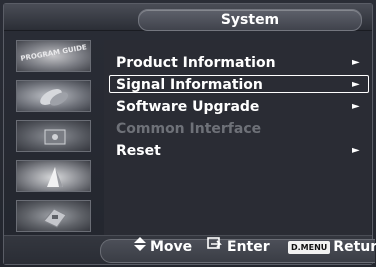  I want to click on move-label: Move, so click(171, 247).